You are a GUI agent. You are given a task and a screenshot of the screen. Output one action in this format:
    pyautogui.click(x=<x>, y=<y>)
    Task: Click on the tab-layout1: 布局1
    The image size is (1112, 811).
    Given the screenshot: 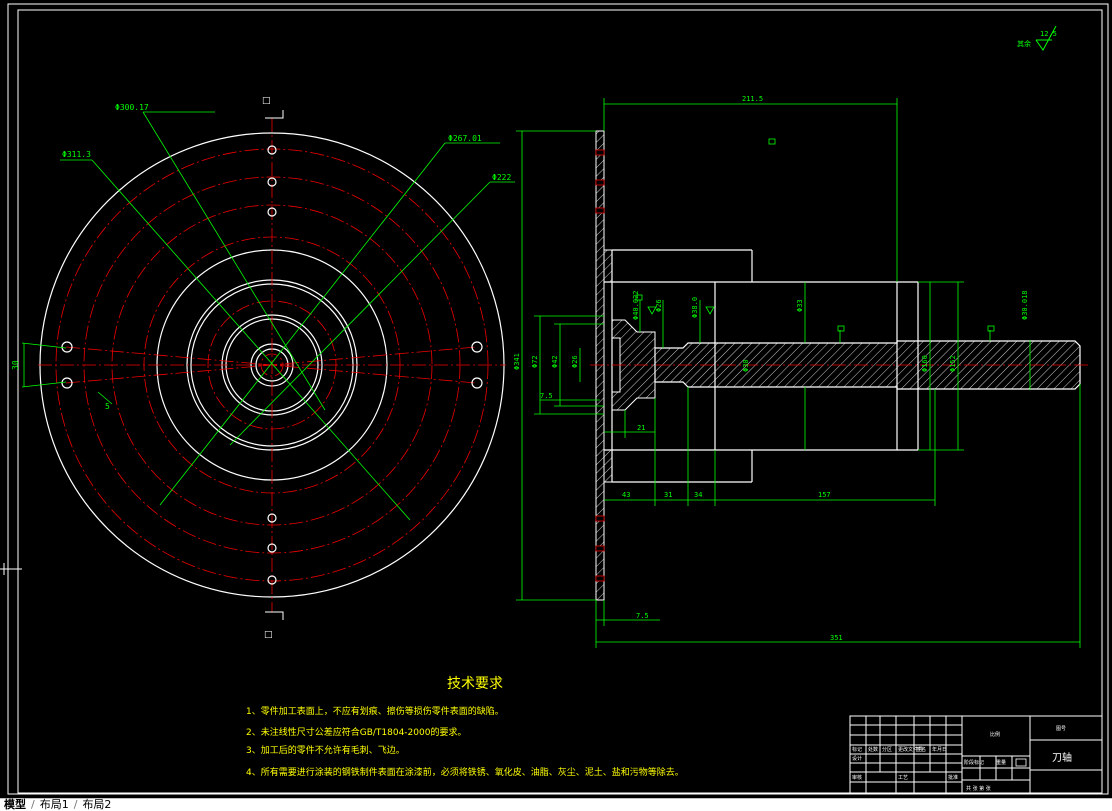 What is the action you would take?
    pyautogui.click(x=54, y=805)
    